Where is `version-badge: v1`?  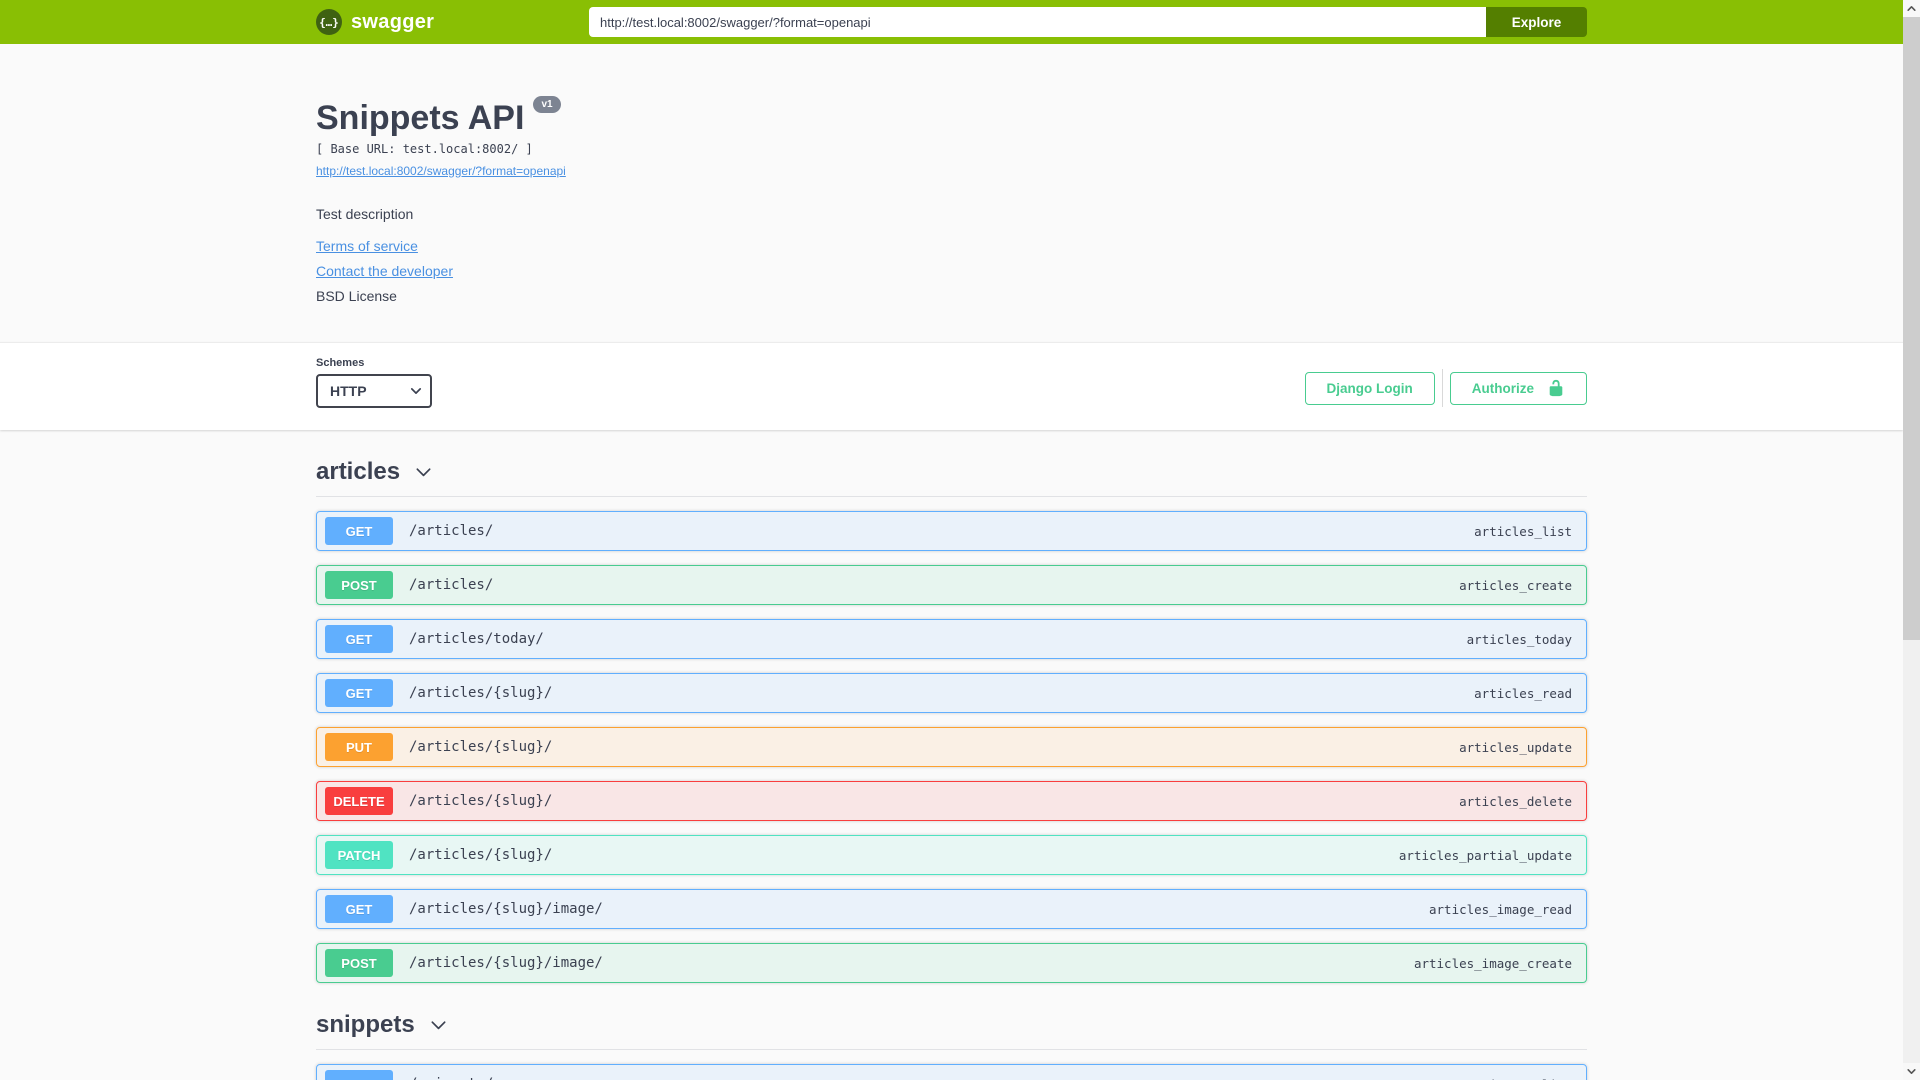
version-badge: v1 is located at coordinates (547, 104).